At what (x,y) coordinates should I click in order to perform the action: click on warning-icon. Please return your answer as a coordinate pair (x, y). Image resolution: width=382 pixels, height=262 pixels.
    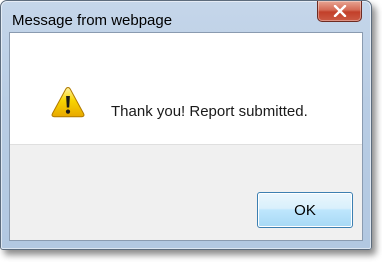
    Looking at the image, I should click on (68, 102).